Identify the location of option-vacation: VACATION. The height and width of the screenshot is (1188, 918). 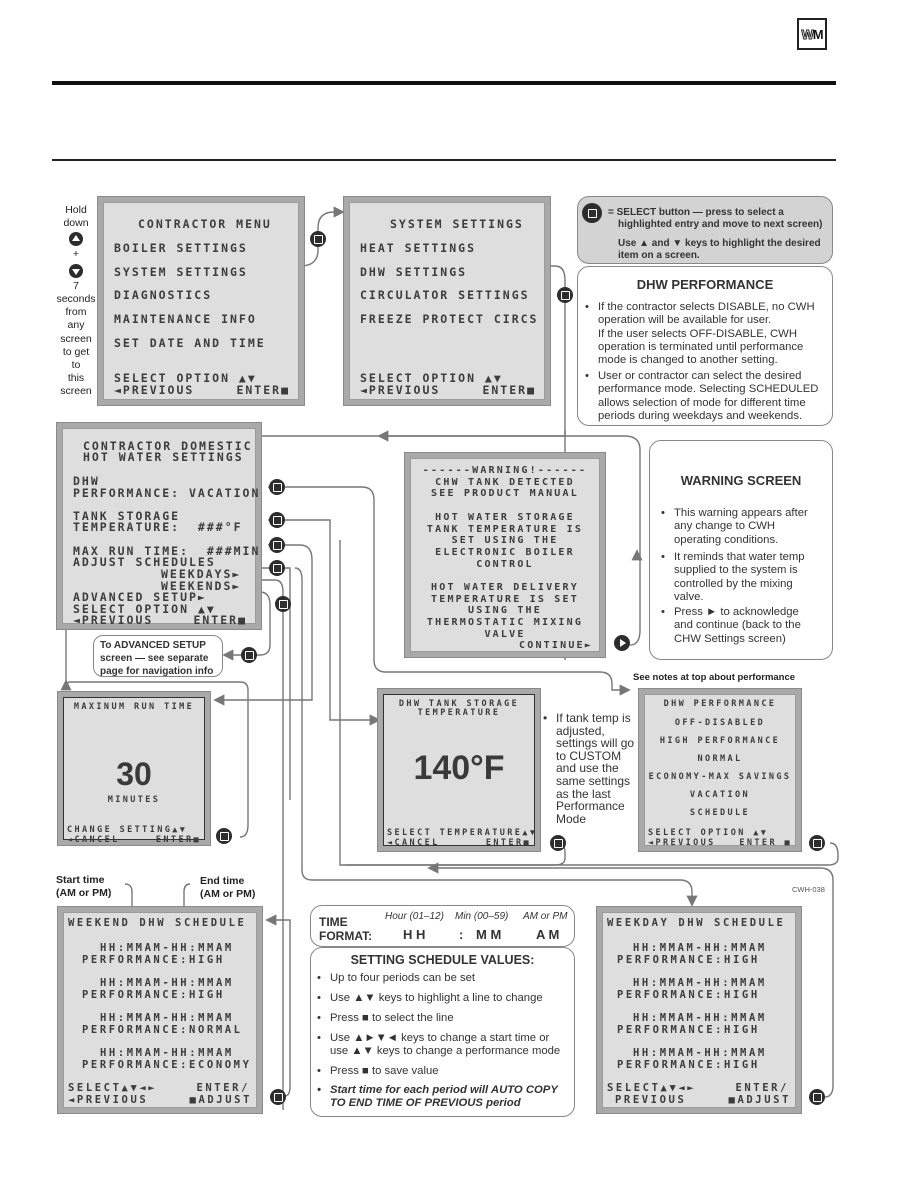
(720, 795).